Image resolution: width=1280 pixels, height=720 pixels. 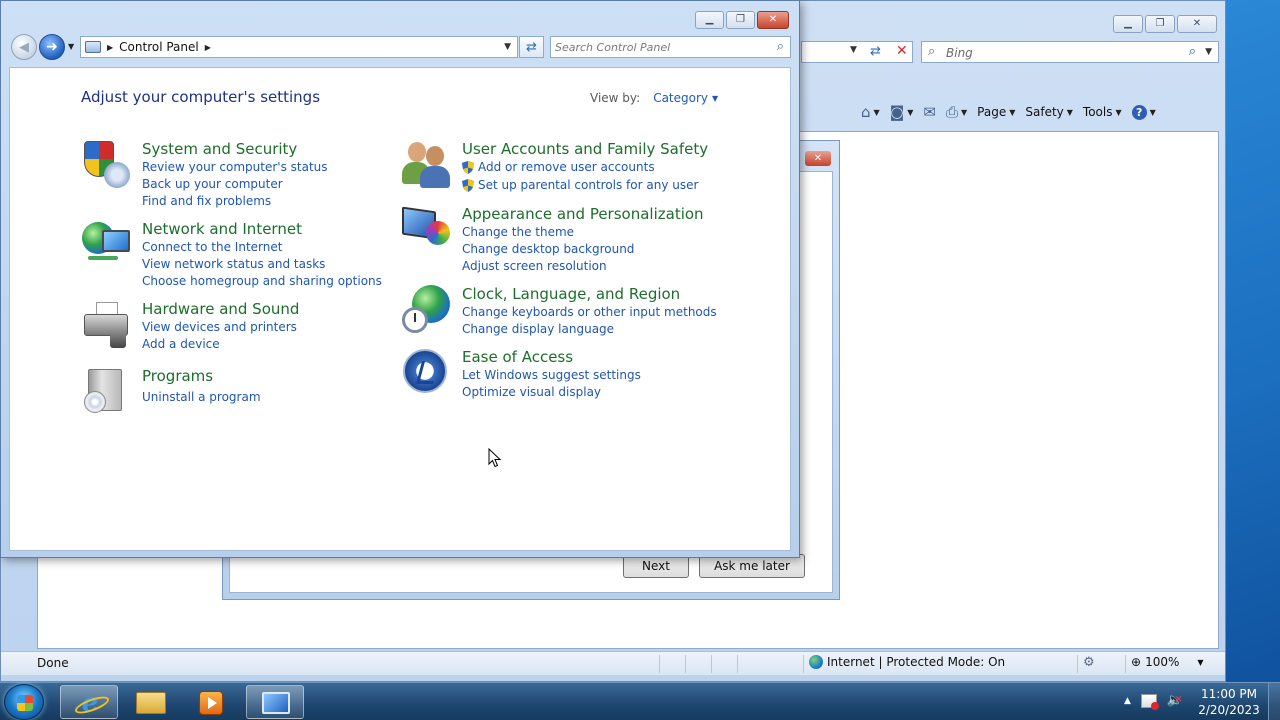 What do you see at coordinates (660, 47) in the screenshot?
I see `search-input` at bounding box center [660, 47].